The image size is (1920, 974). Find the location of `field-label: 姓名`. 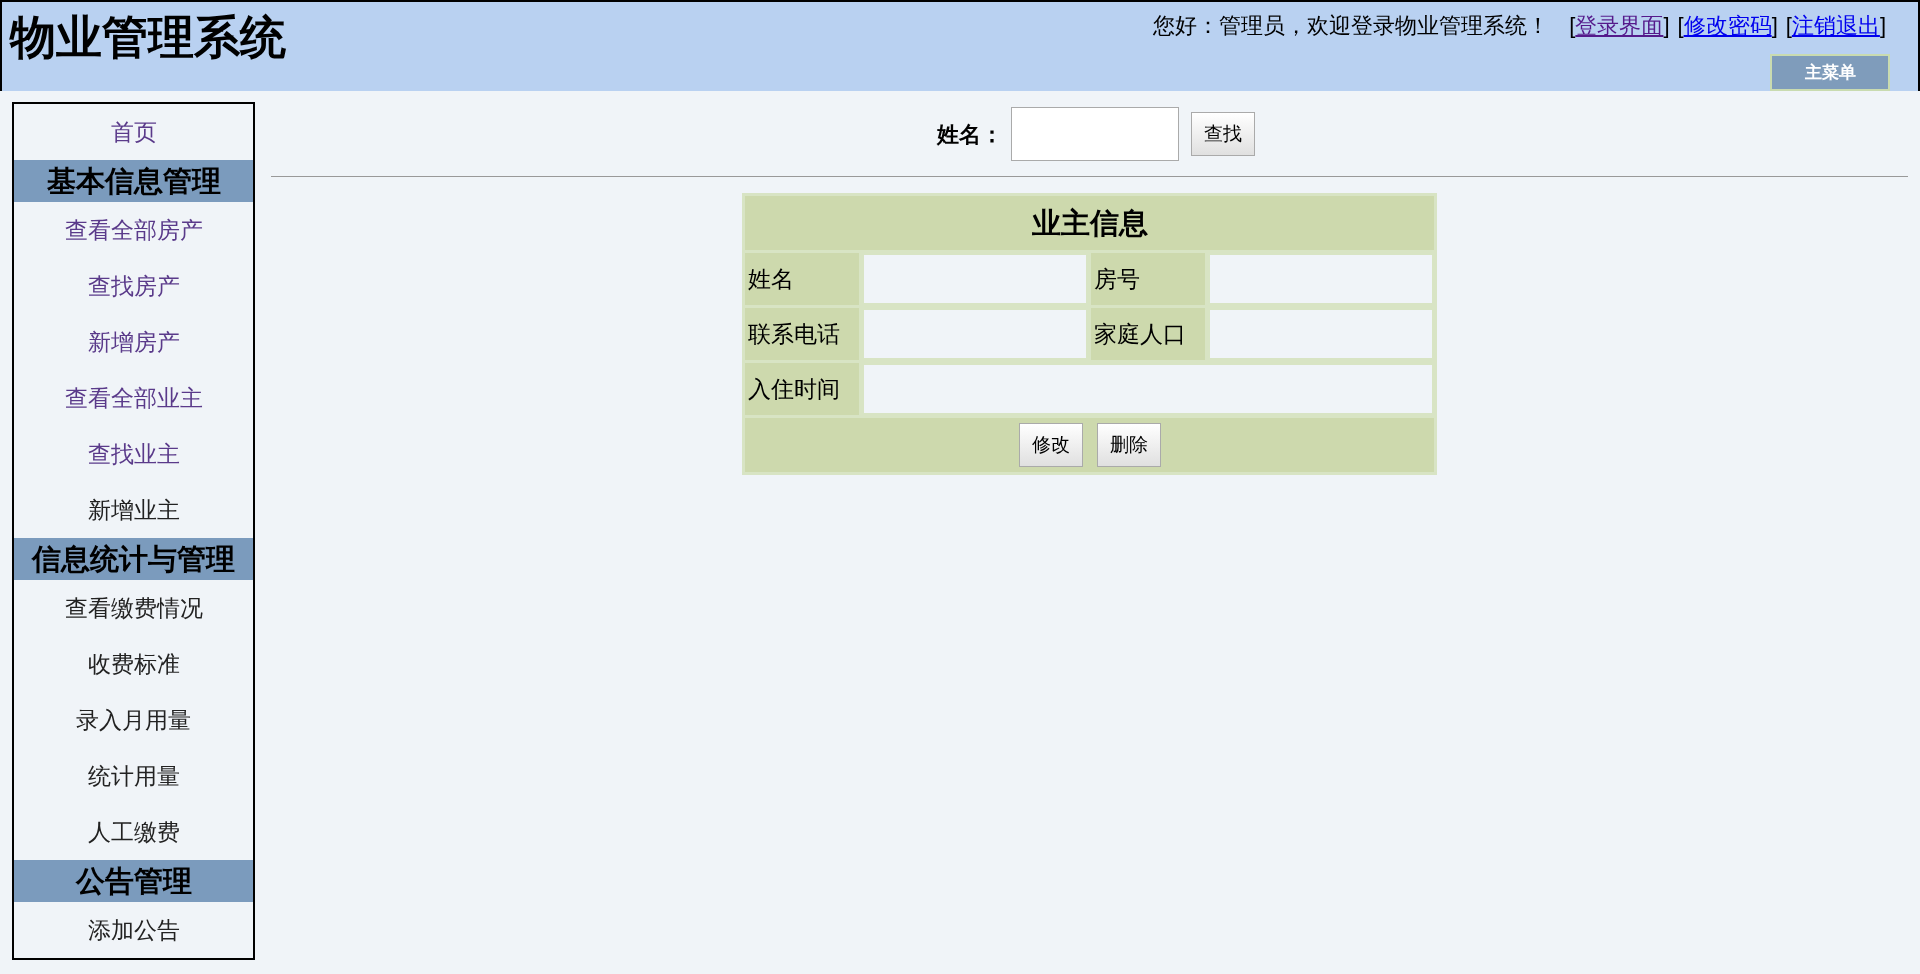

field-label: 姓名 is located at coordinates (802, 279).